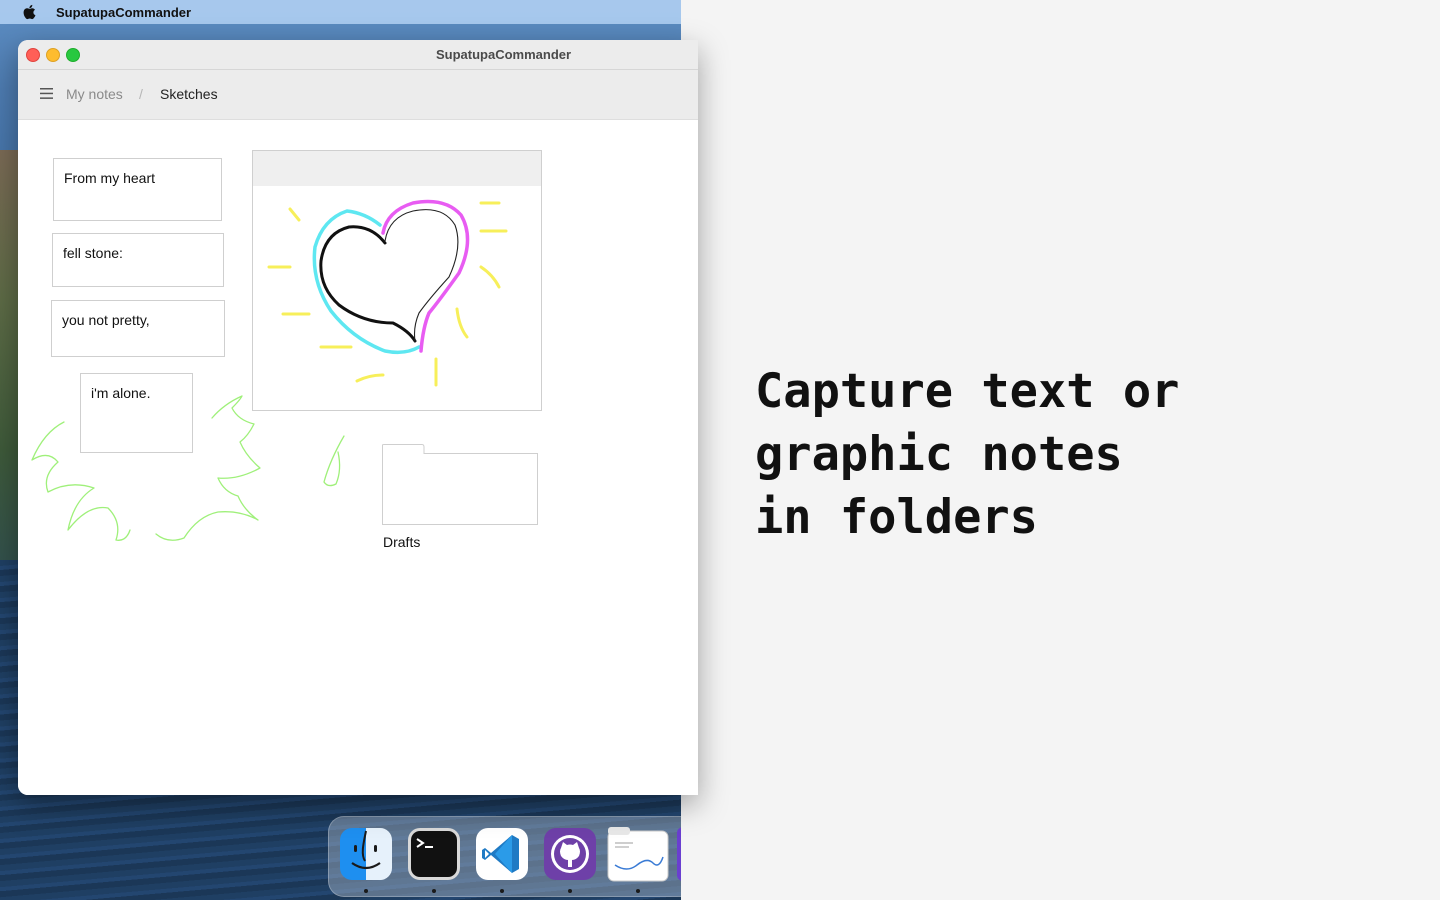 The image size is (1440, 900). Describe the element at coordinates (106, 320) in the screenshot. I see `note-text: you not pretty,` at that location.